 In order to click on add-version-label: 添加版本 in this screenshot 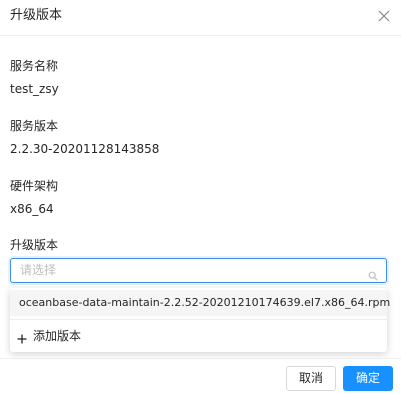, I will do `click(57, 336)`.